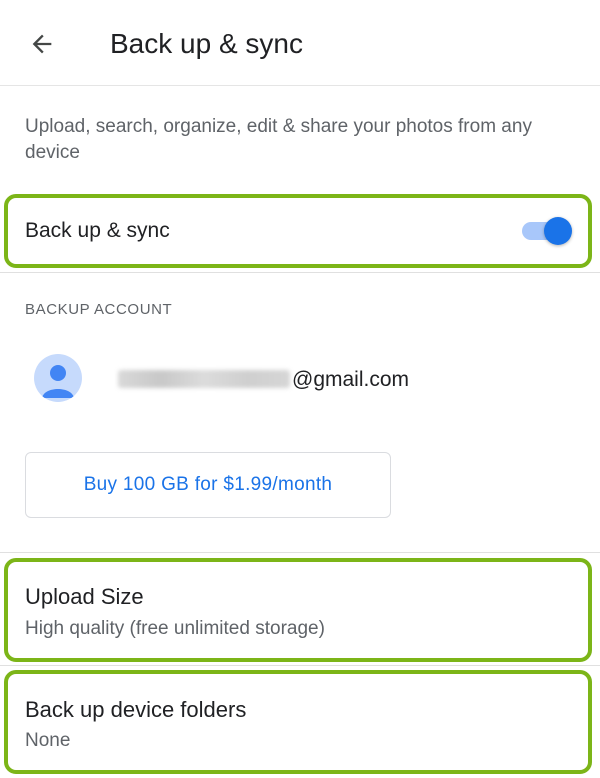 Image resolution: width=600 pixels, height=778 pixels. Describe the element at coordinates (97, 230) in the screenshot. I see `backup-sync-label: Back up & sync` at that location.